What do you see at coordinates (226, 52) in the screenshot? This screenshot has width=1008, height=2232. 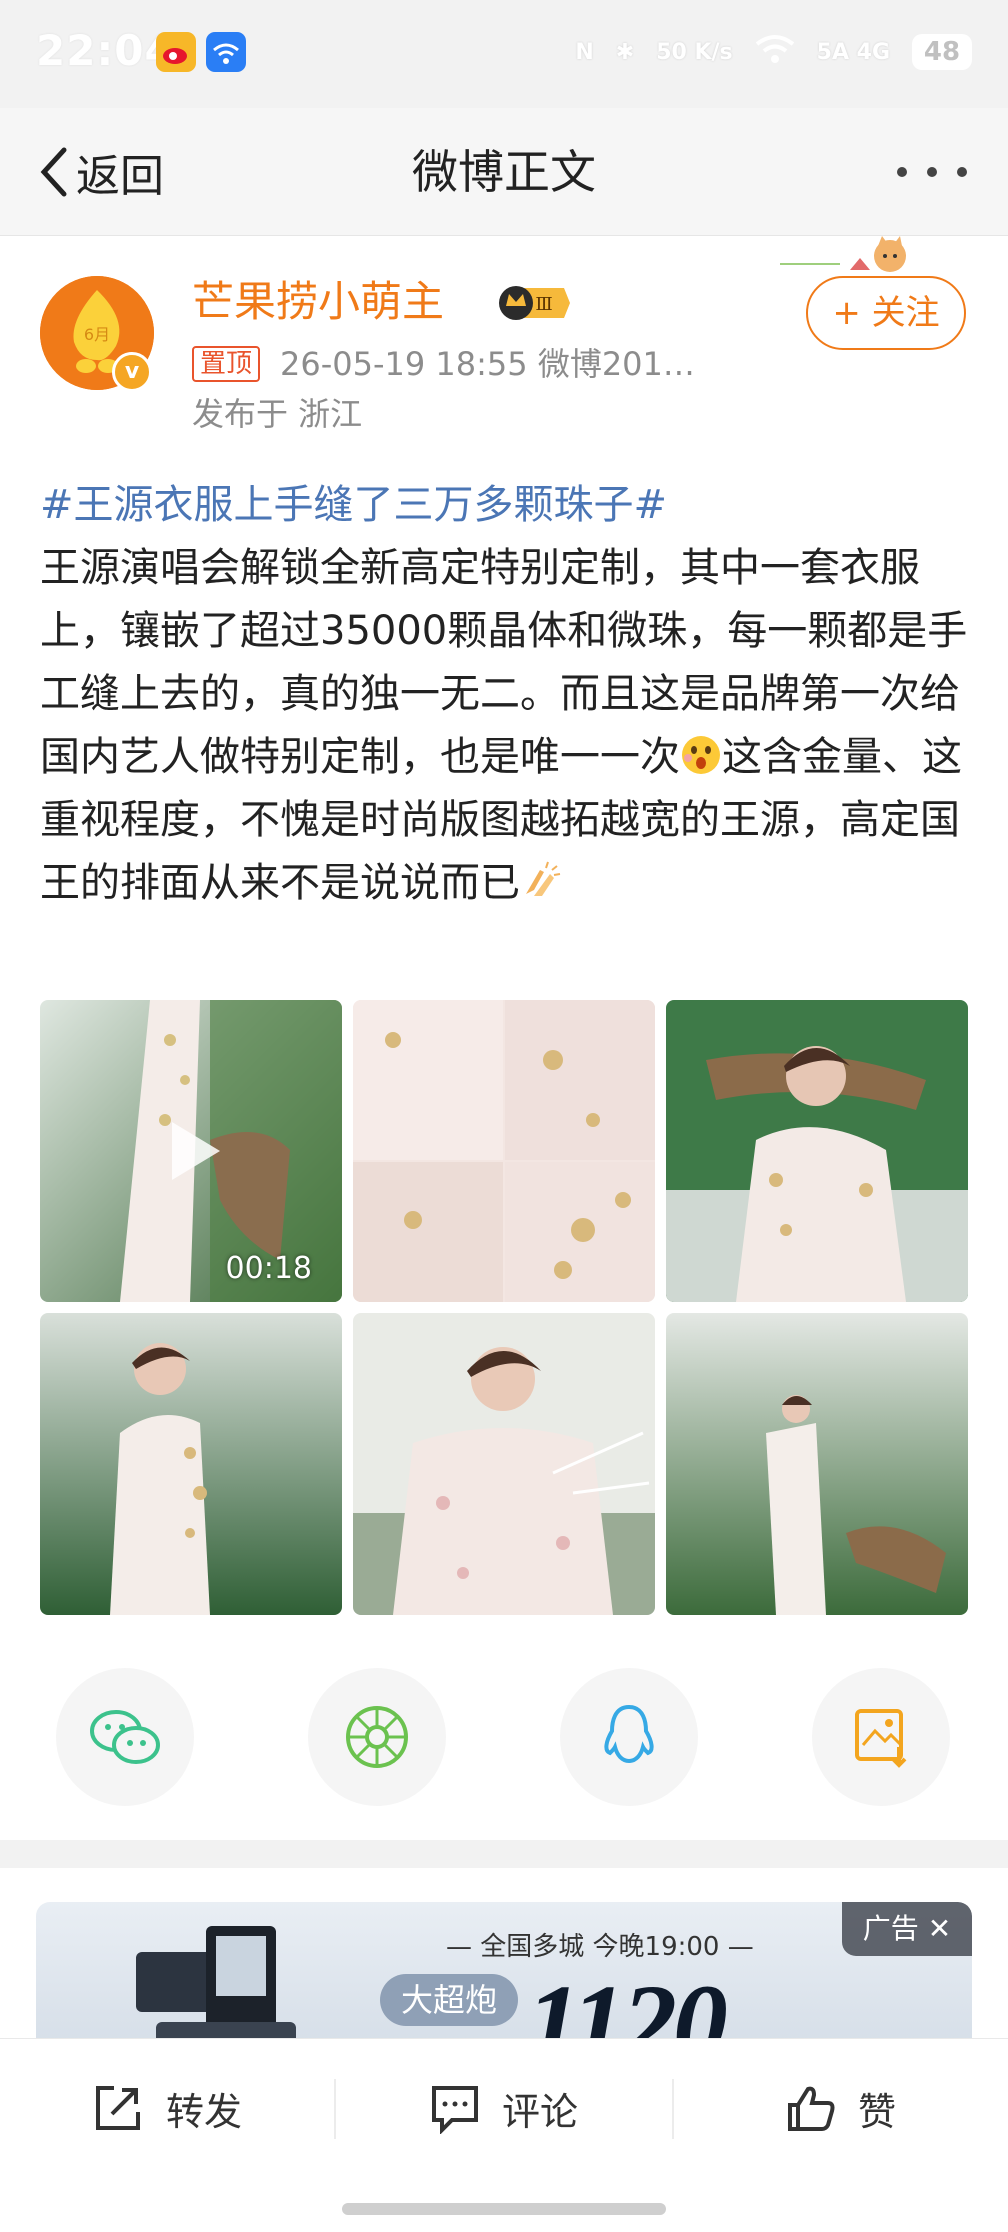 I see `wifi-app-icon` at bounding box center [226, 52].